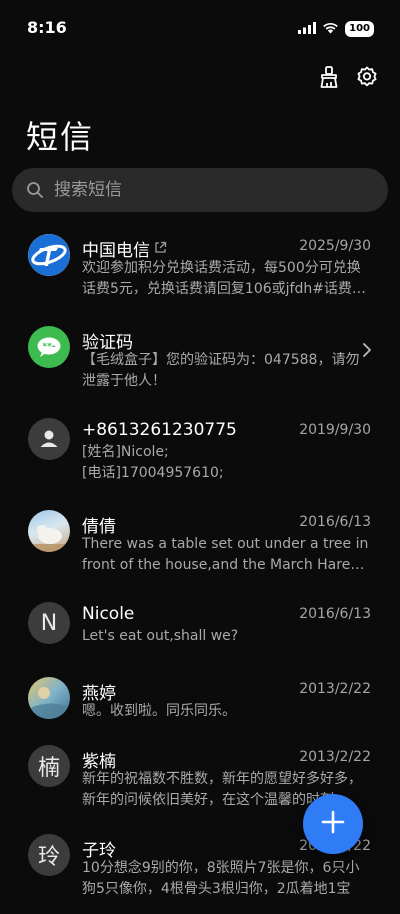  Describe the element at coordinates (200, 699) in the screenshot. I see `conversation-item: 燕婷 2013/2/22 嗯。收到啦。同乐同乐。` at that location.